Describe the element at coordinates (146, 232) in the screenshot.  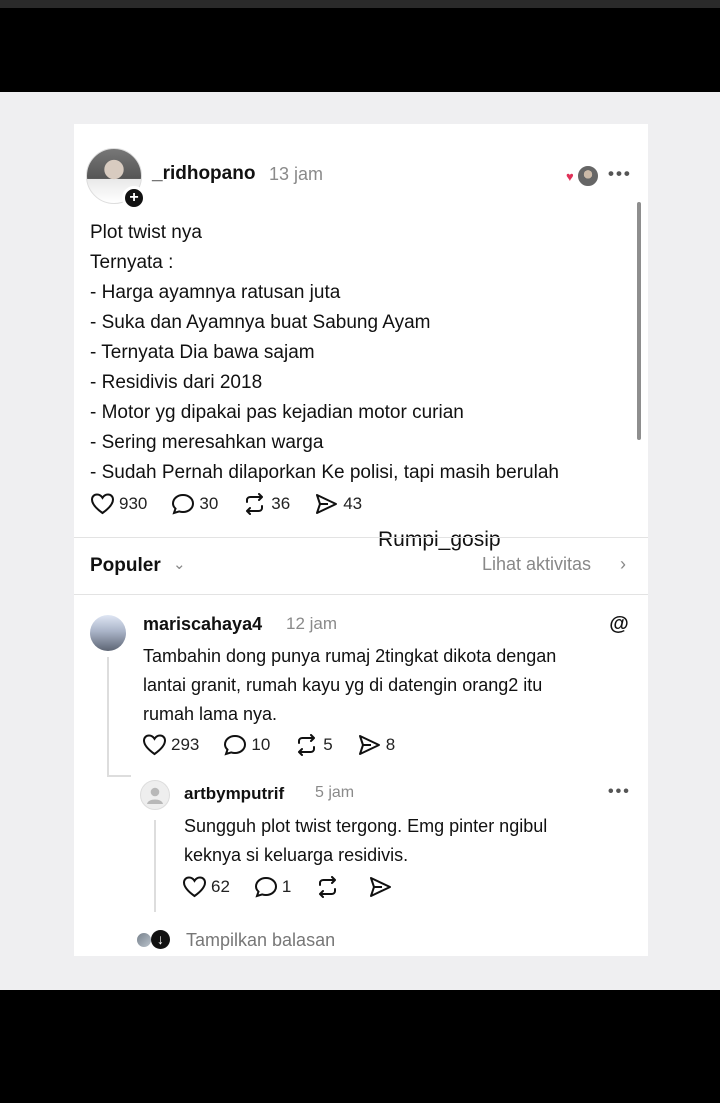
I see `post-line: Plot twist nya` at that location.